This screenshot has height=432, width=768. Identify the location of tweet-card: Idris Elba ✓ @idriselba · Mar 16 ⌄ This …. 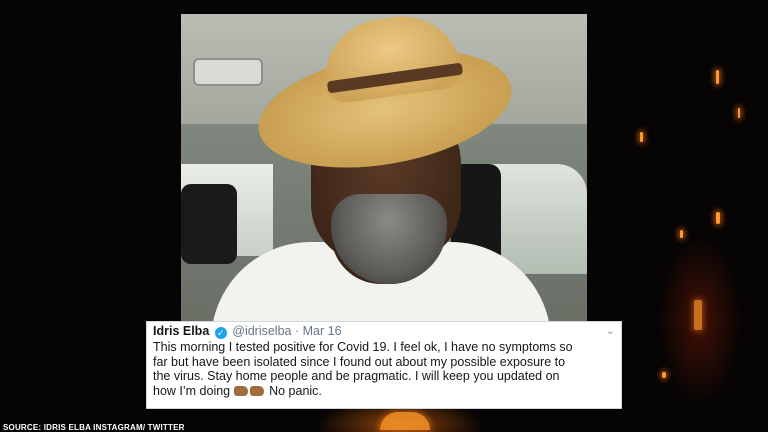
(384, 365).